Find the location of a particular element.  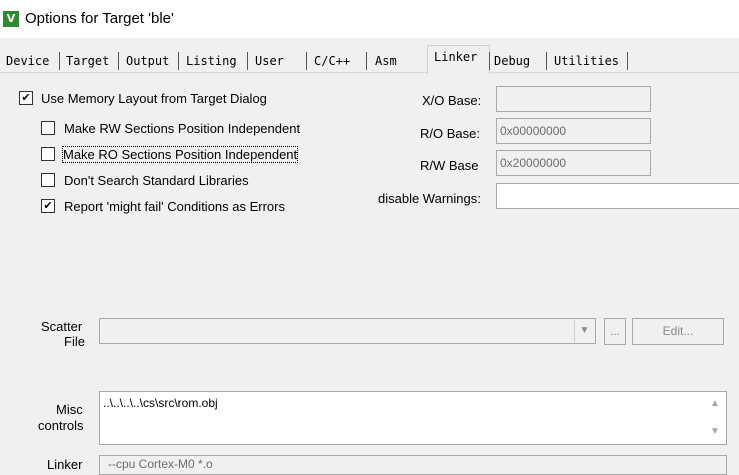

rw-independent-checkbox is located at coordinates (48, 128).